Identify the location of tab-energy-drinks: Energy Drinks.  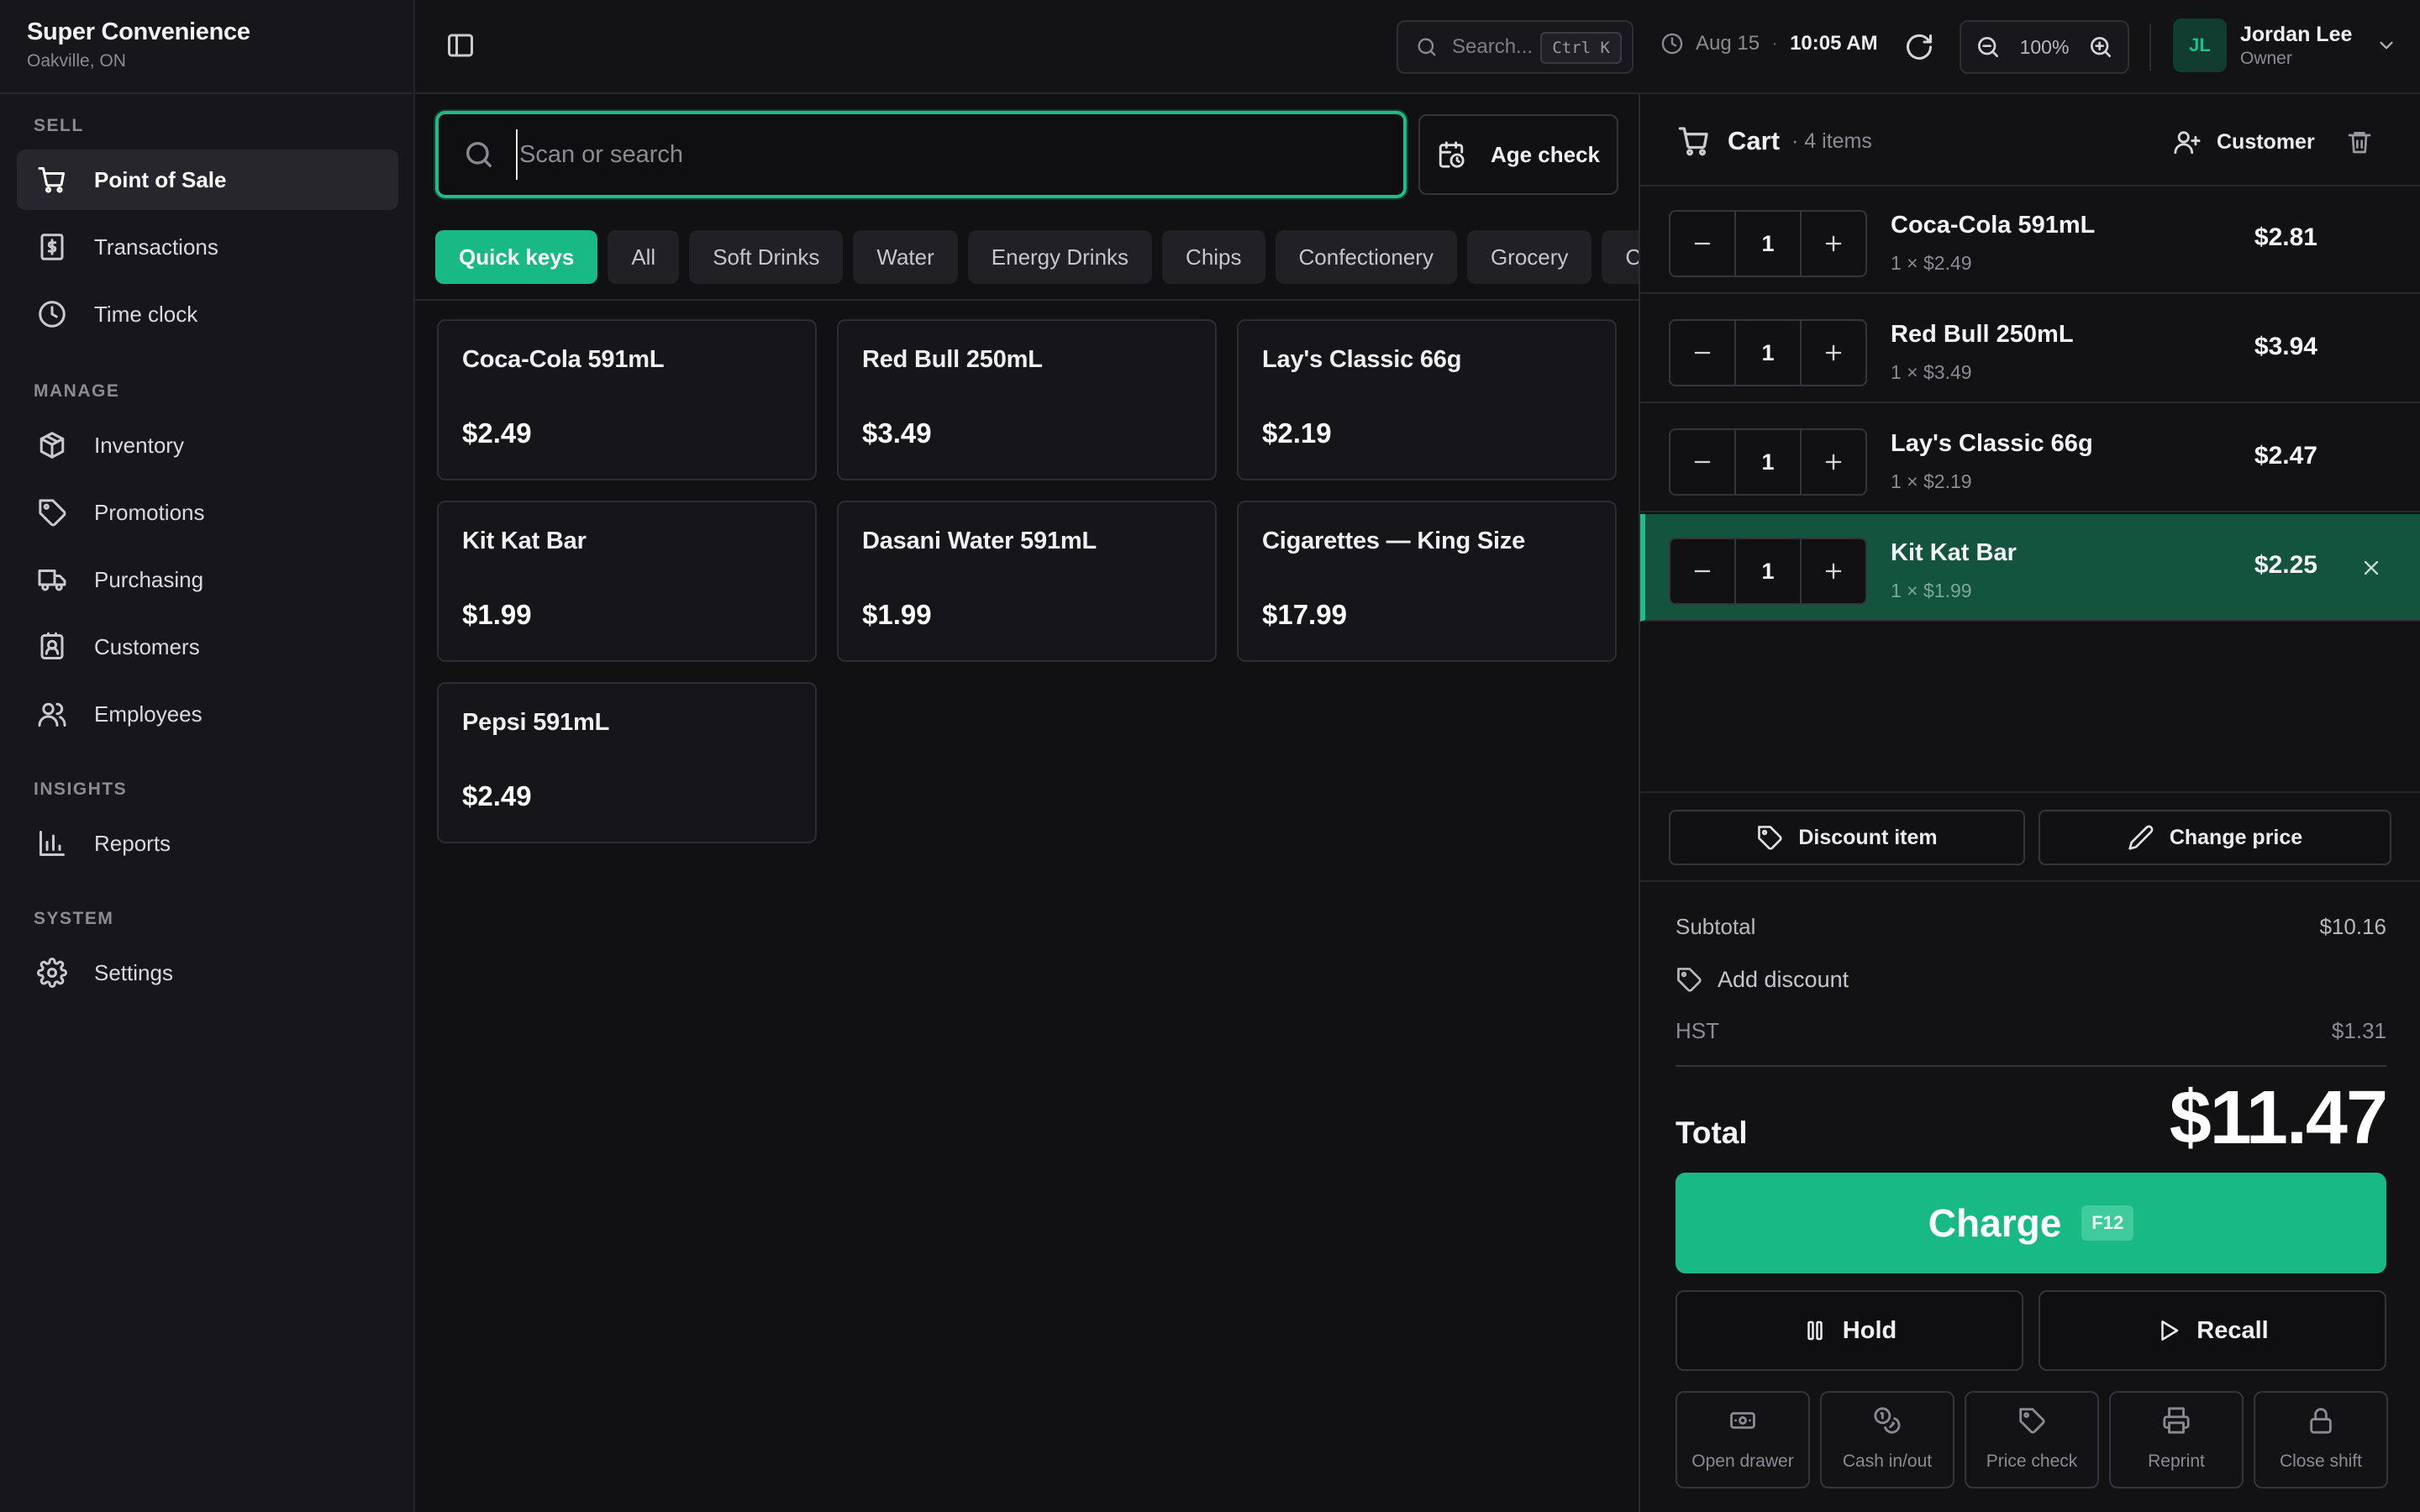
(1060, 257).